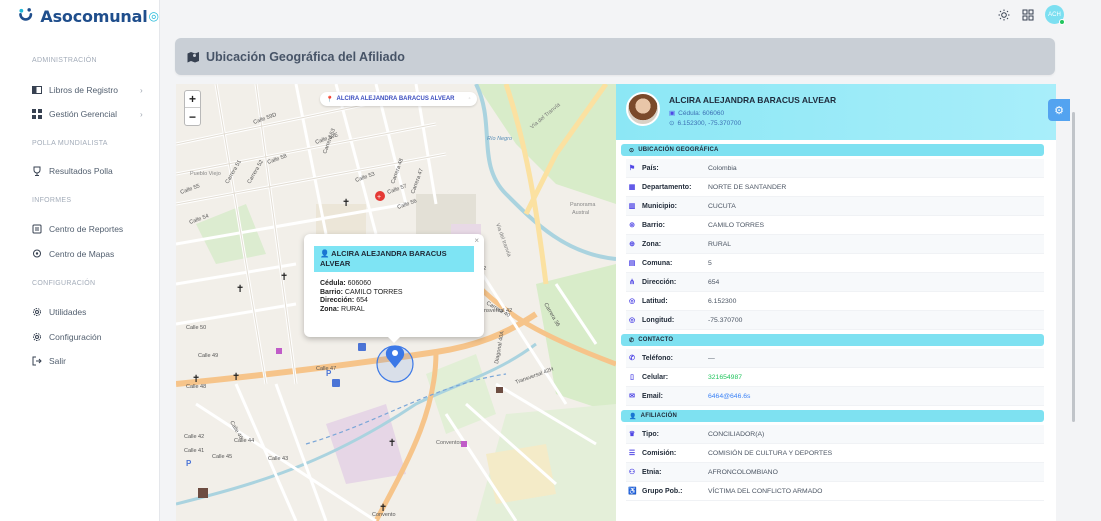 The width and height of the screenshot is (1101, 521). I want to click on info-label-text: Grupo Pob.:, so click(662, 491).